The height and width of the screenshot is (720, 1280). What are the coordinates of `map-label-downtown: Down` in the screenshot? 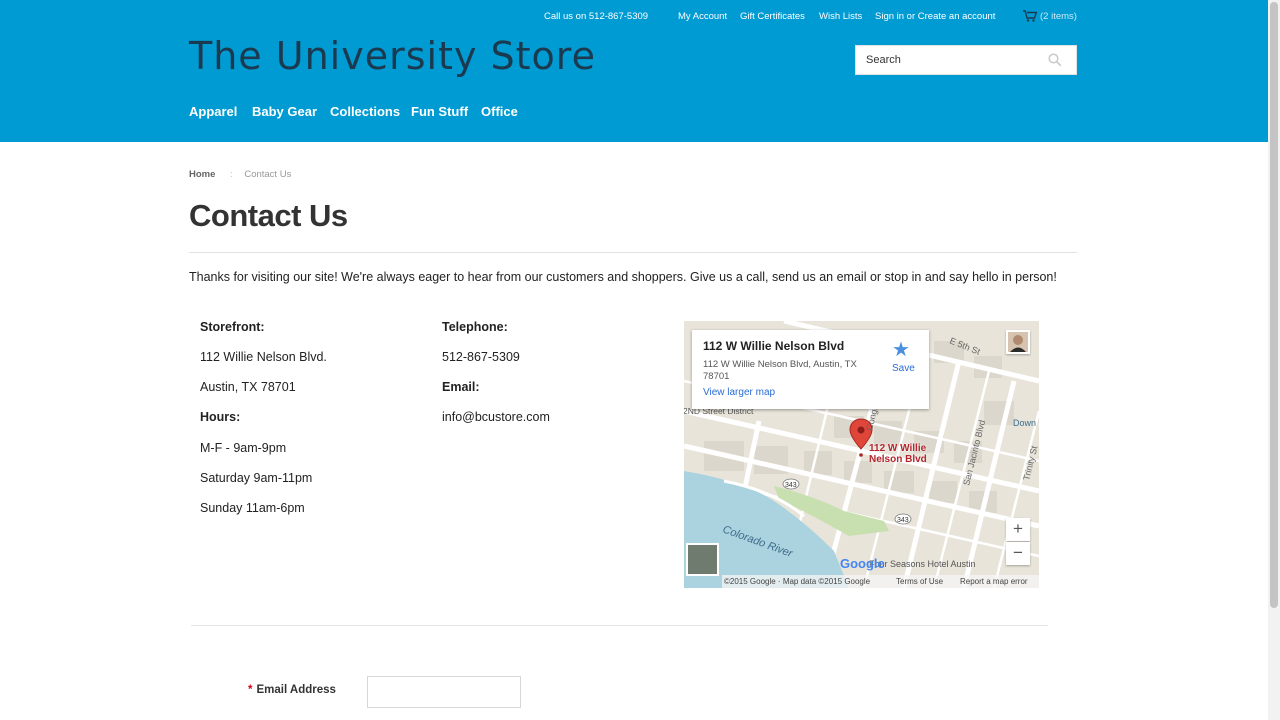 It's located at (1024, 423).